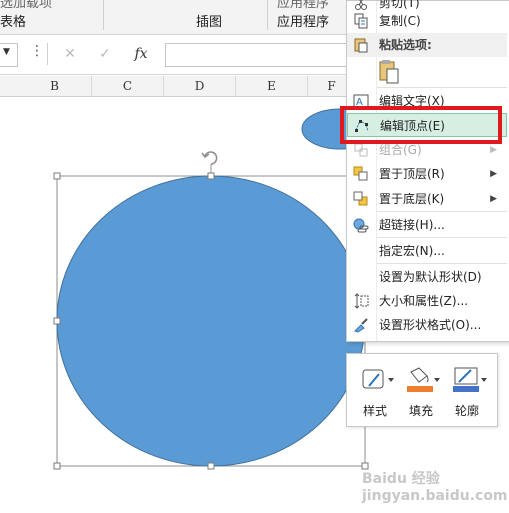  Describe the element at coordinates (200, 86) in the screenshot. I see `column-header-d: D` at that location.